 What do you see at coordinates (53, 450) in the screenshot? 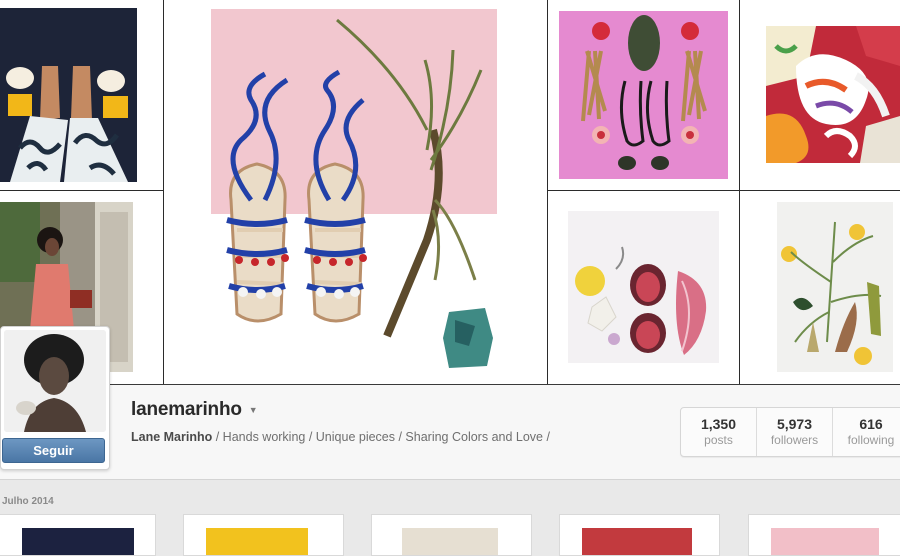
I see `follow-button: Seguir` at bounding box center [53, 450].